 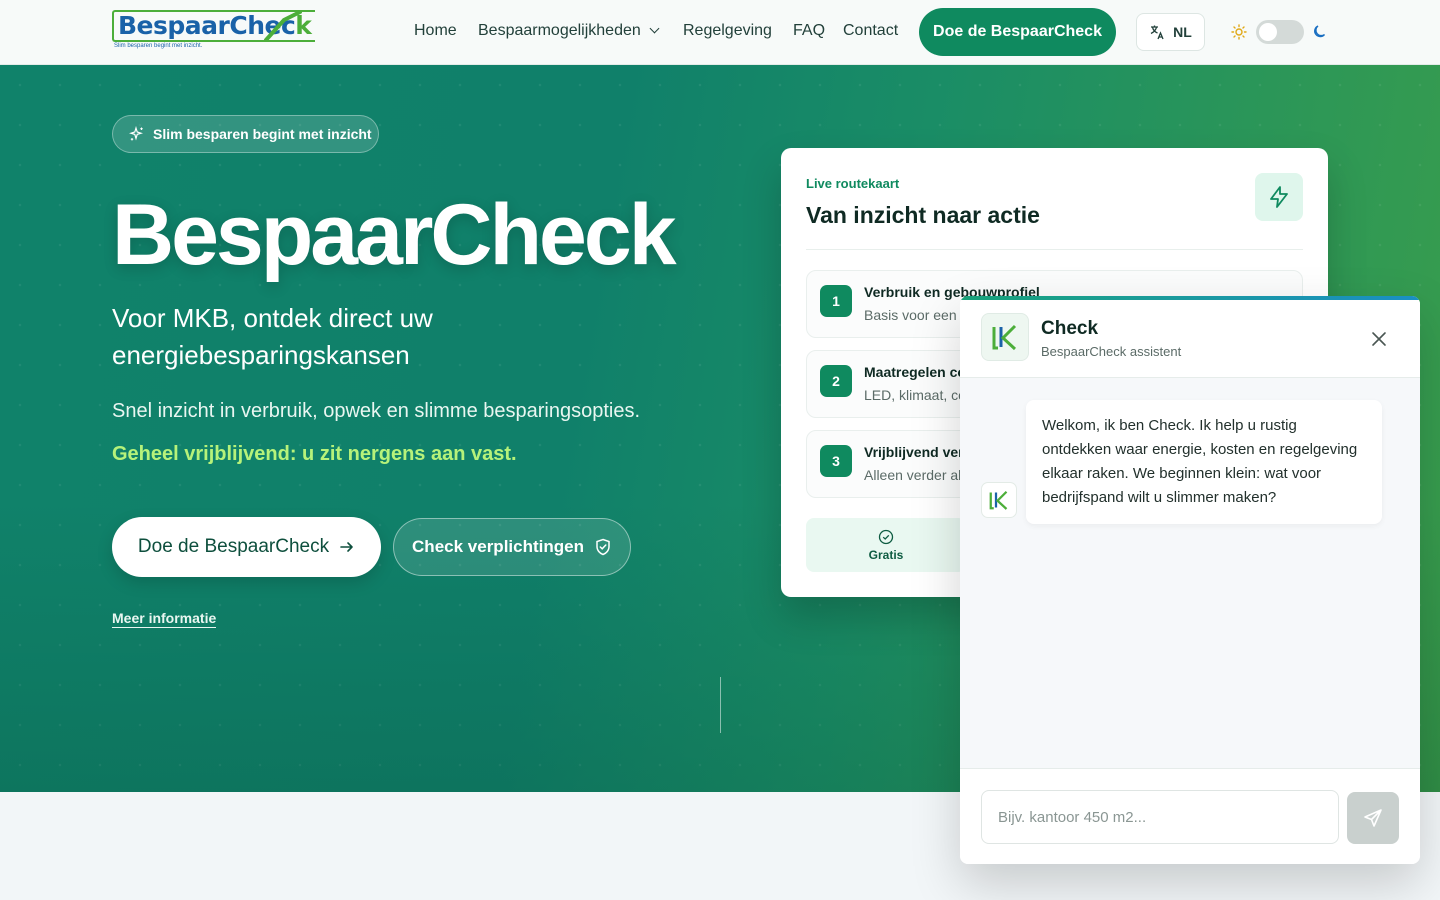 What do you see at coordinates (809, 31) in the screenshot?
I see `nav-link-faq: FAQ` at bounding box center [809, 31].